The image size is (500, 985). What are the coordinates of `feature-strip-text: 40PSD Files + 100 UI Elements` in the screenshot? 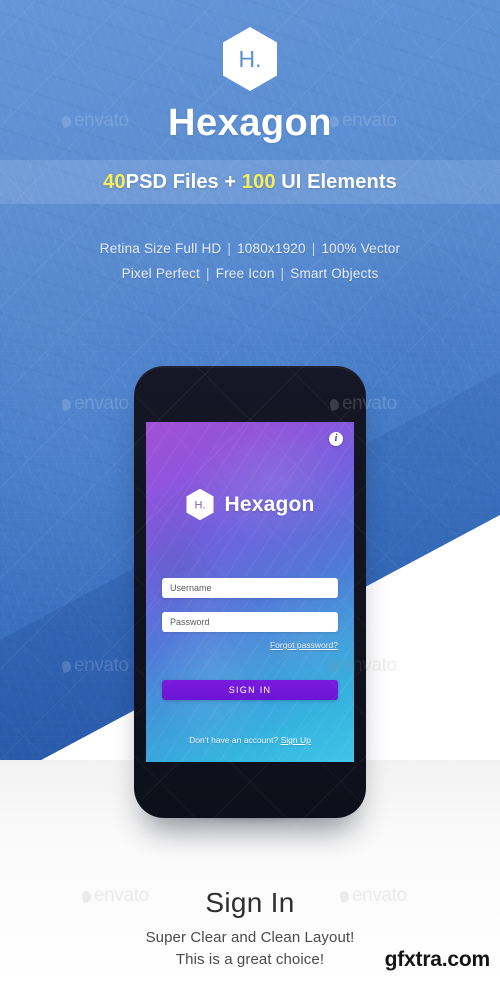 It's located at (250, 182).